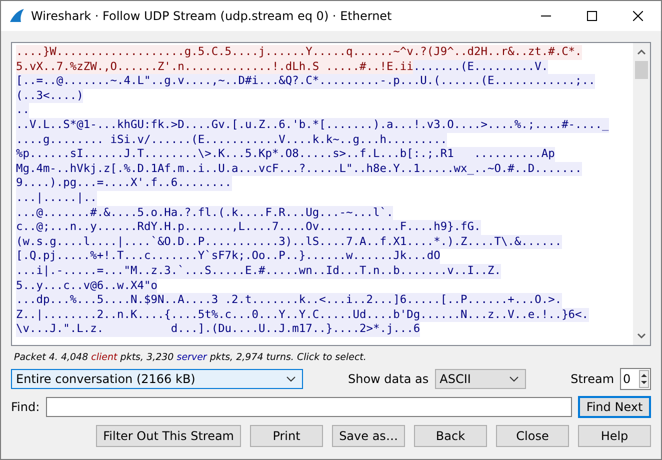 The height and width of the screenshot is (460, 662). I want to click on stream-text: ...dp...%...5....N.$9N..A....3 .2.t.......k..<...i..2...]6.....[..P......+...O.>., so click(289, 300).